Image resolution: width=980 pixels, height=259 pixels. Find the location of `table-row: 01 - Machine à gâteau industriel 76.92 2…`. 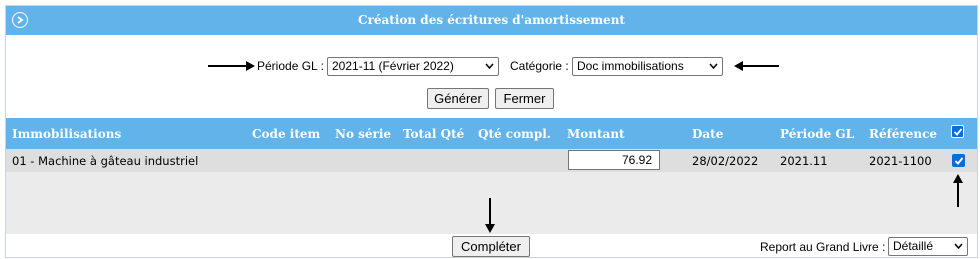

table-row: 01 - Machine à gâteau industriel 76.92 2… is located at coordinates (491, 160).